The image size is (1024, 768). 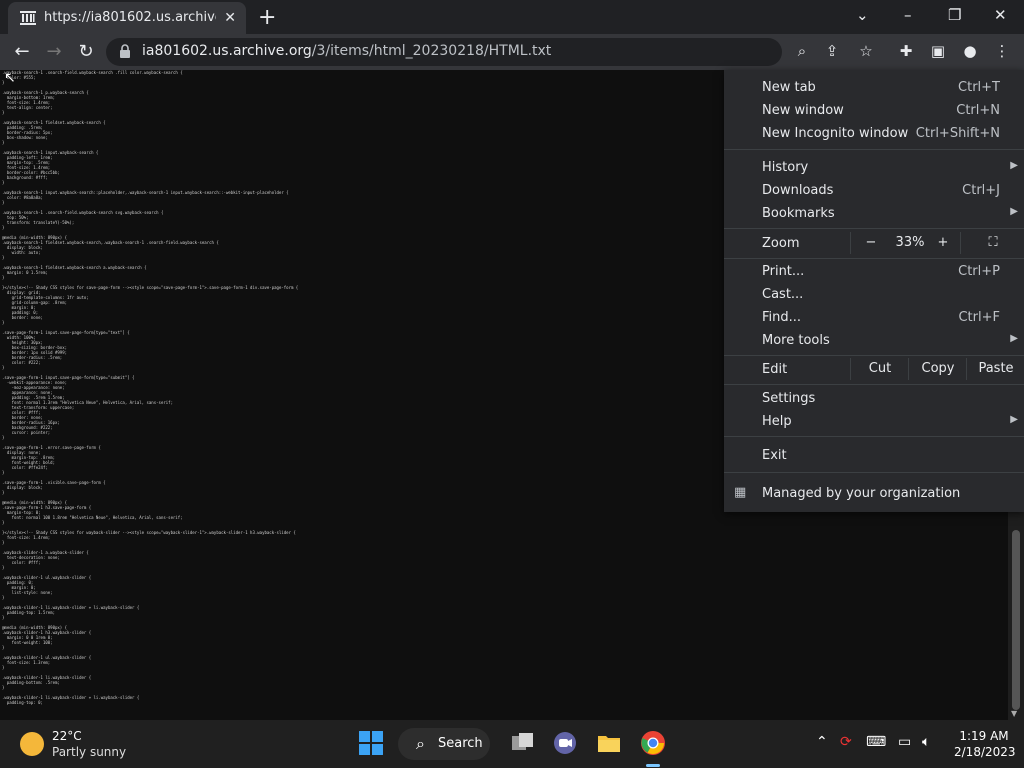 I want to click on volume-icon: 🔈︎, so click(x=926, y=742).